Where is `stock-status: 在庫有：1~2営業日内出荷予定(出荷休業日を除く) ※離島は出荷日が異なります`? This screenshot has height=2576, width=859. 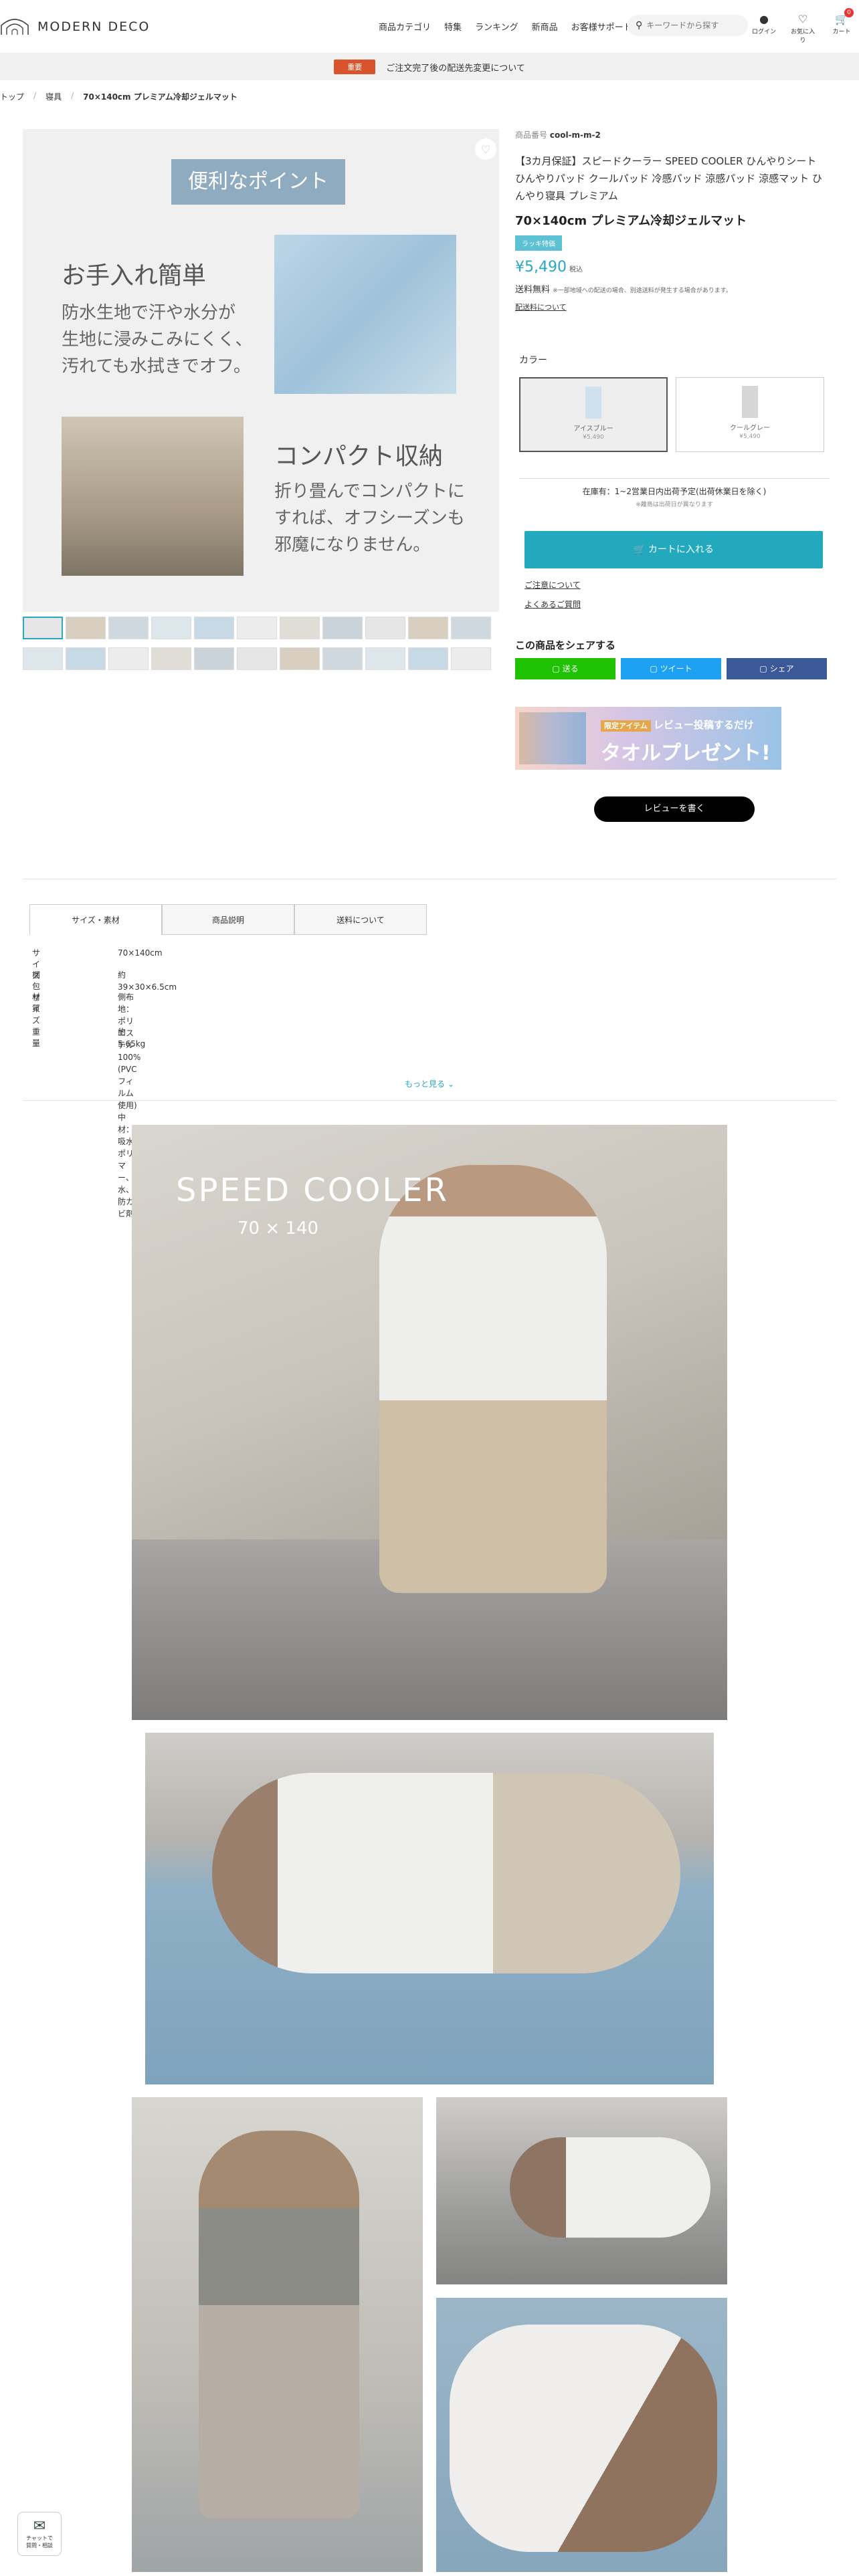 stock-status: 在庫有：1~2営業日内出荷予定(出荷休業日を除く) ※離島は出荷日が異なります is located at coordinates (674, 493).